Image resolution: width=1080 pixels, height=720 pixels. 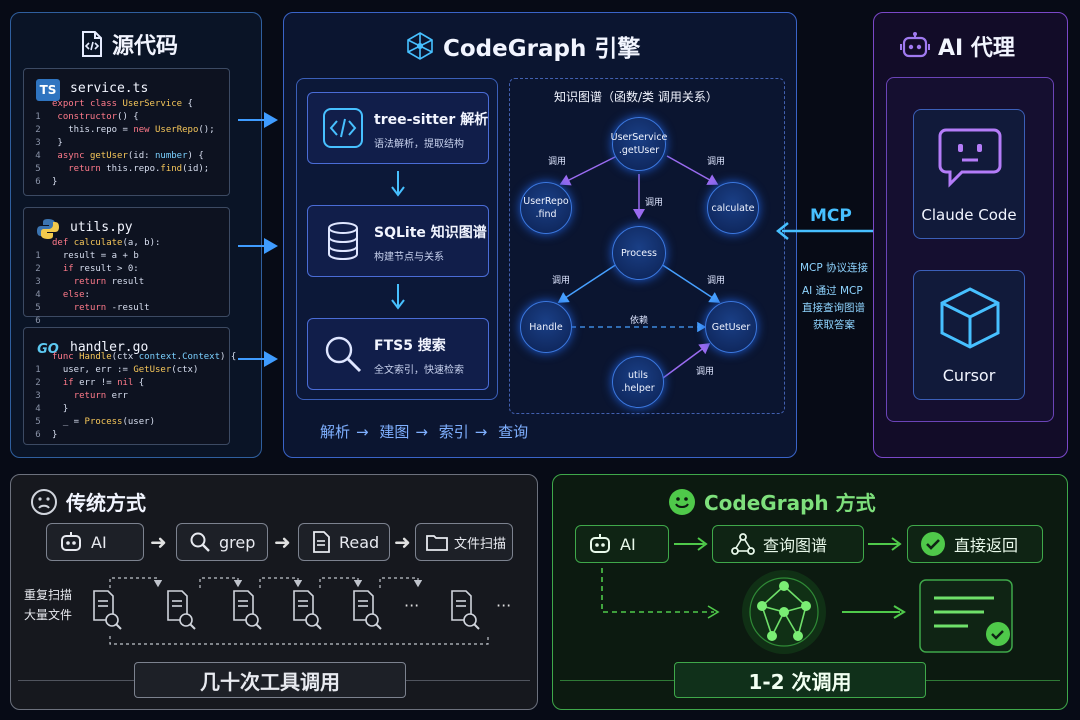 I want to click on node-handle: Handle, so click(x=546, y=327).